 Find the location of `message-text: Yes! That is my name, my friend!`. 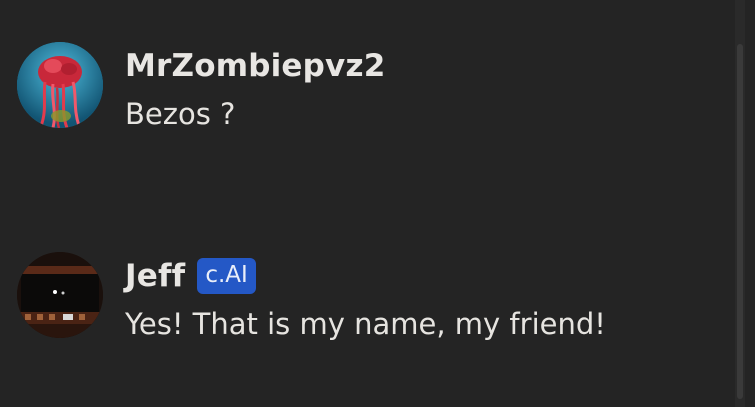

message-text: Yes! That is my name, my friend! is located at coordinates (365, 324).